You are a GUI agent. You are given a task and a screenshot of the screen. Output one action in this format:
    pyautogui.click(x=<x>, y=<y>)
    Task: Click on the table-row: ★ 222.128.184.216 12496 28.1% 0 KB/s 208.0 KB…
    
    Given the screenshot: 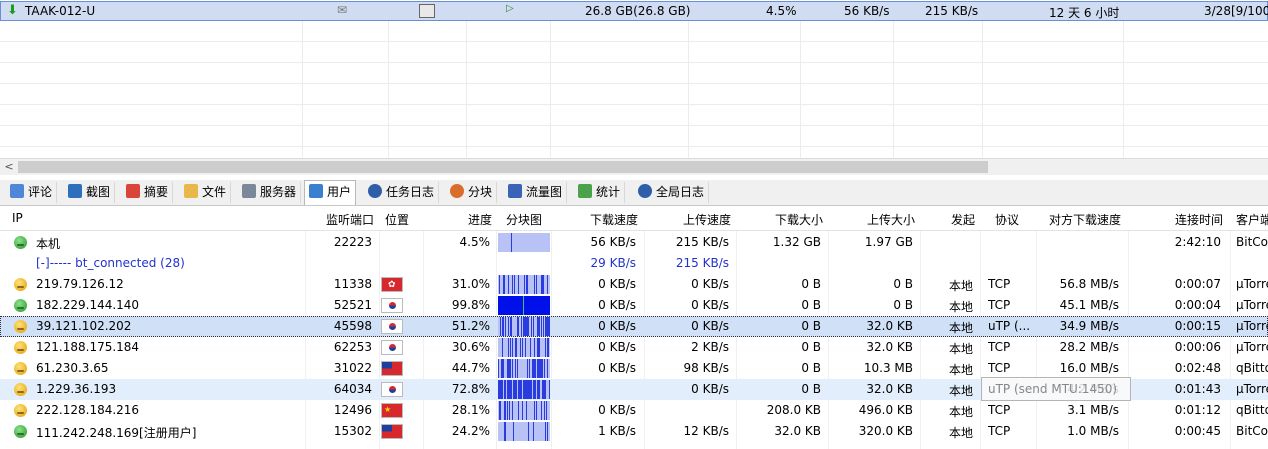 What is the action you would take?
    pyautogui.click(x=634, y=410)
    